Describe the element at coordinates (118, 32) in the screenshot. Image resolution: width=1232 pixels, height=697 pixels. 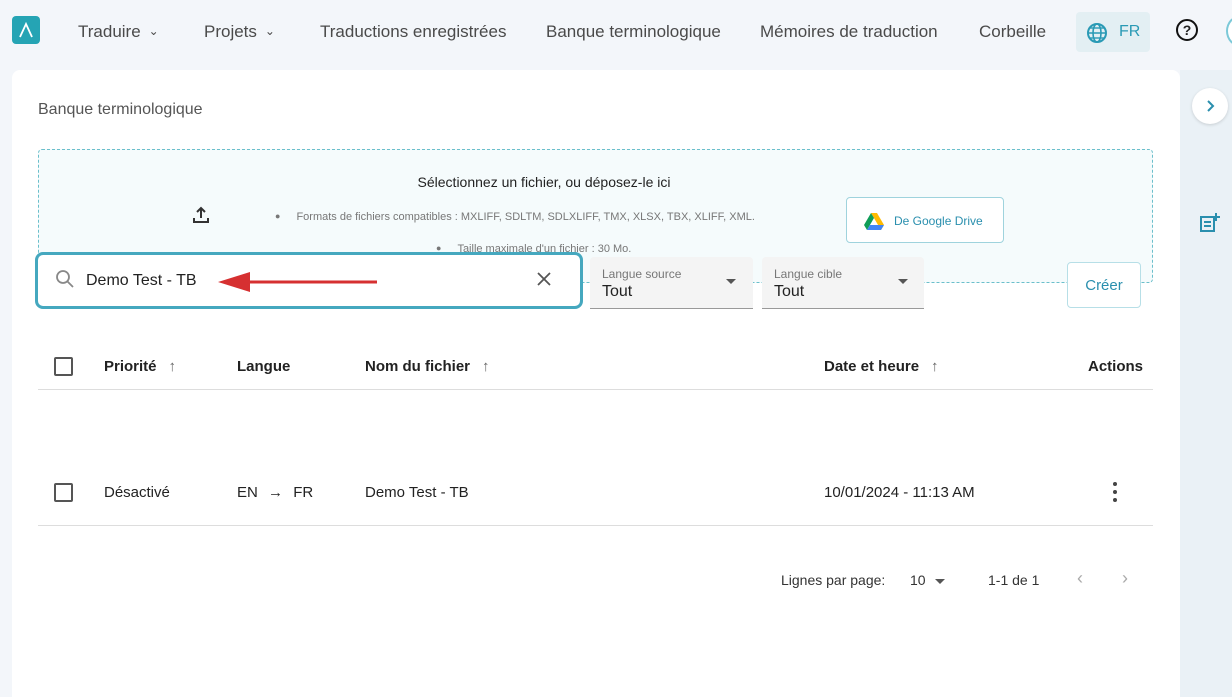
I see `nav-traduire: Traduire ⌄` at that location.